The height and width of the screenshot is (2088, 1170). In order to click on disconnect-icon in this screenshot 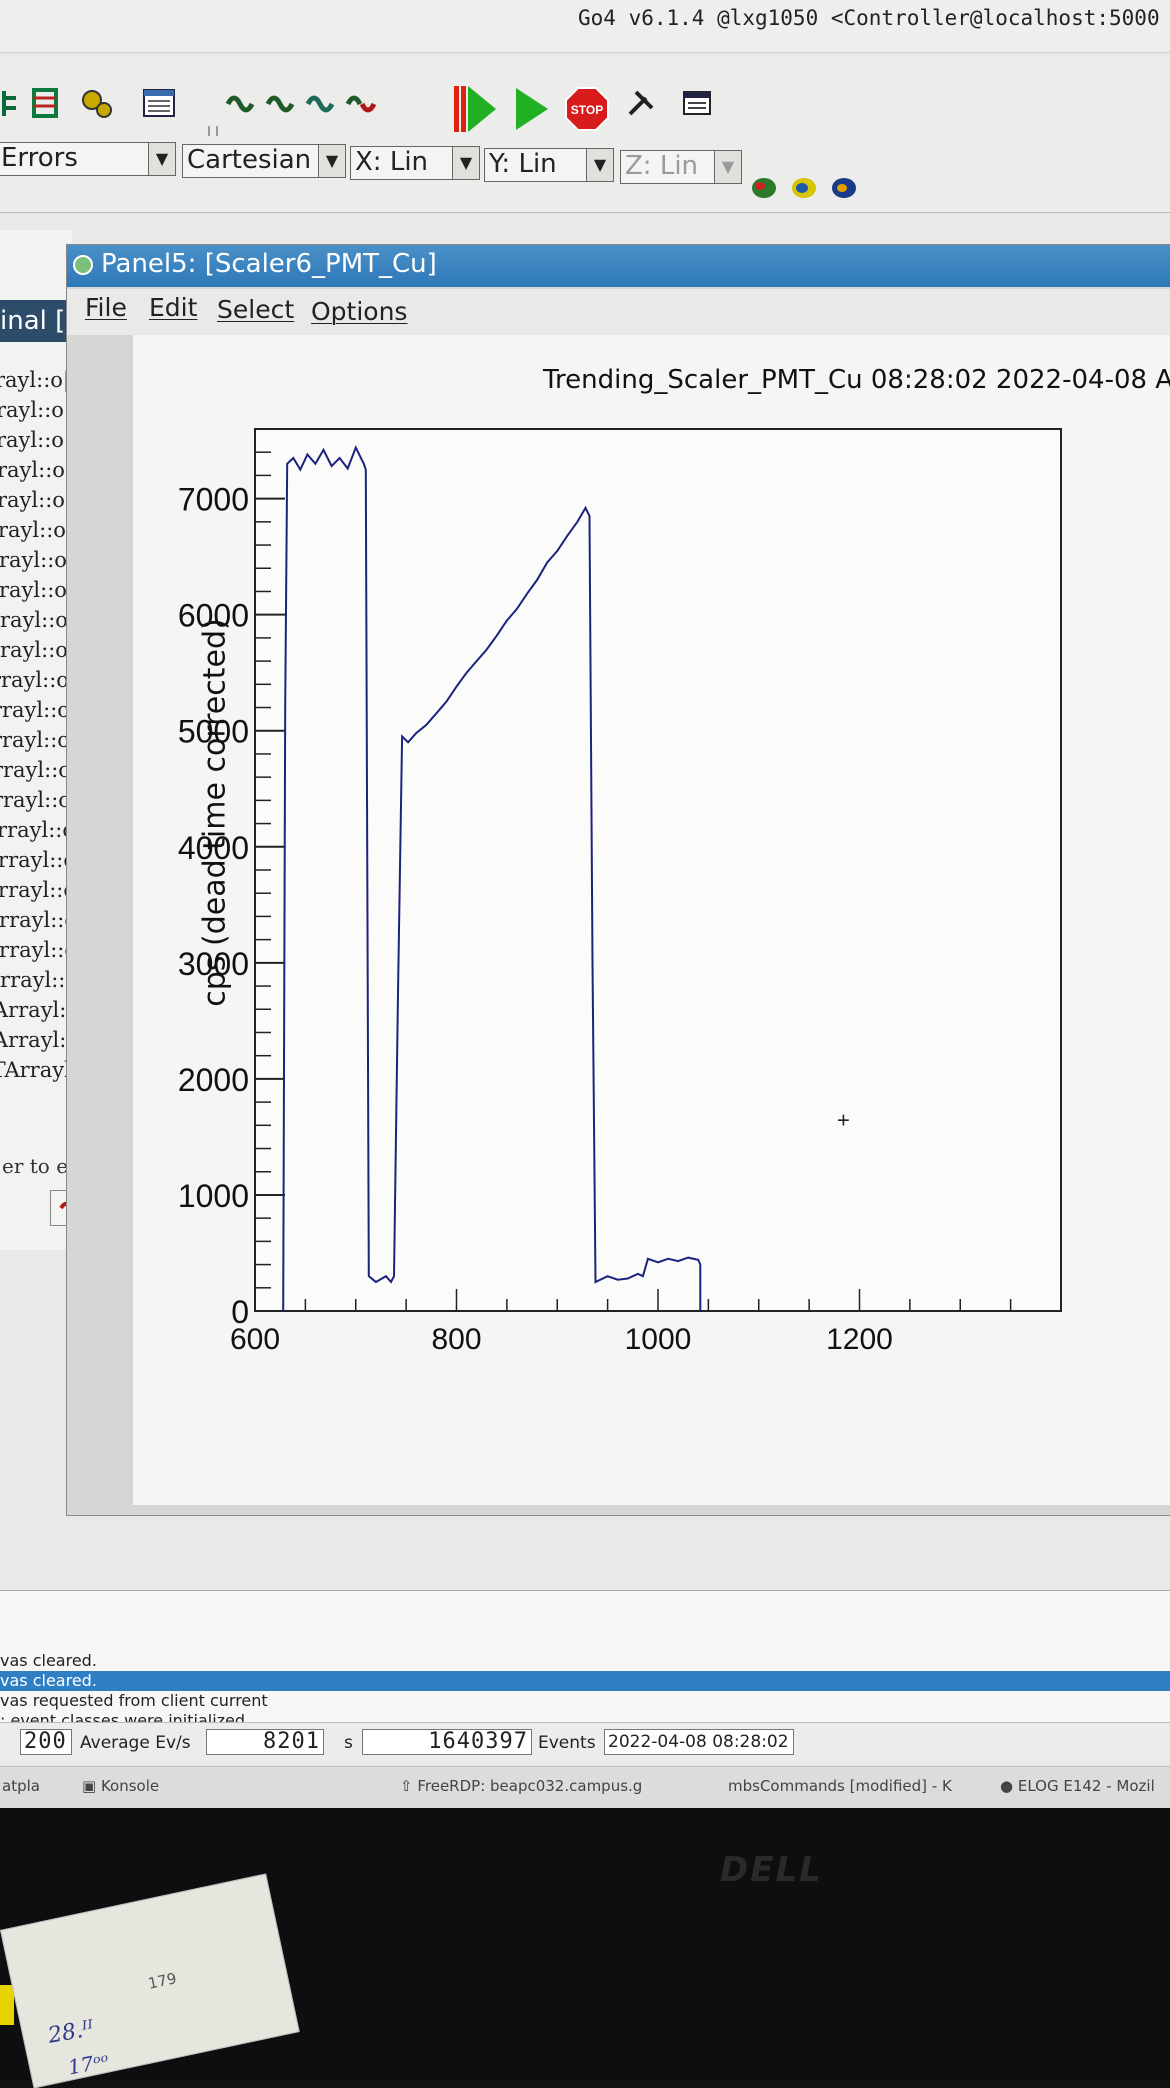, I will do `click(361, 103)`.